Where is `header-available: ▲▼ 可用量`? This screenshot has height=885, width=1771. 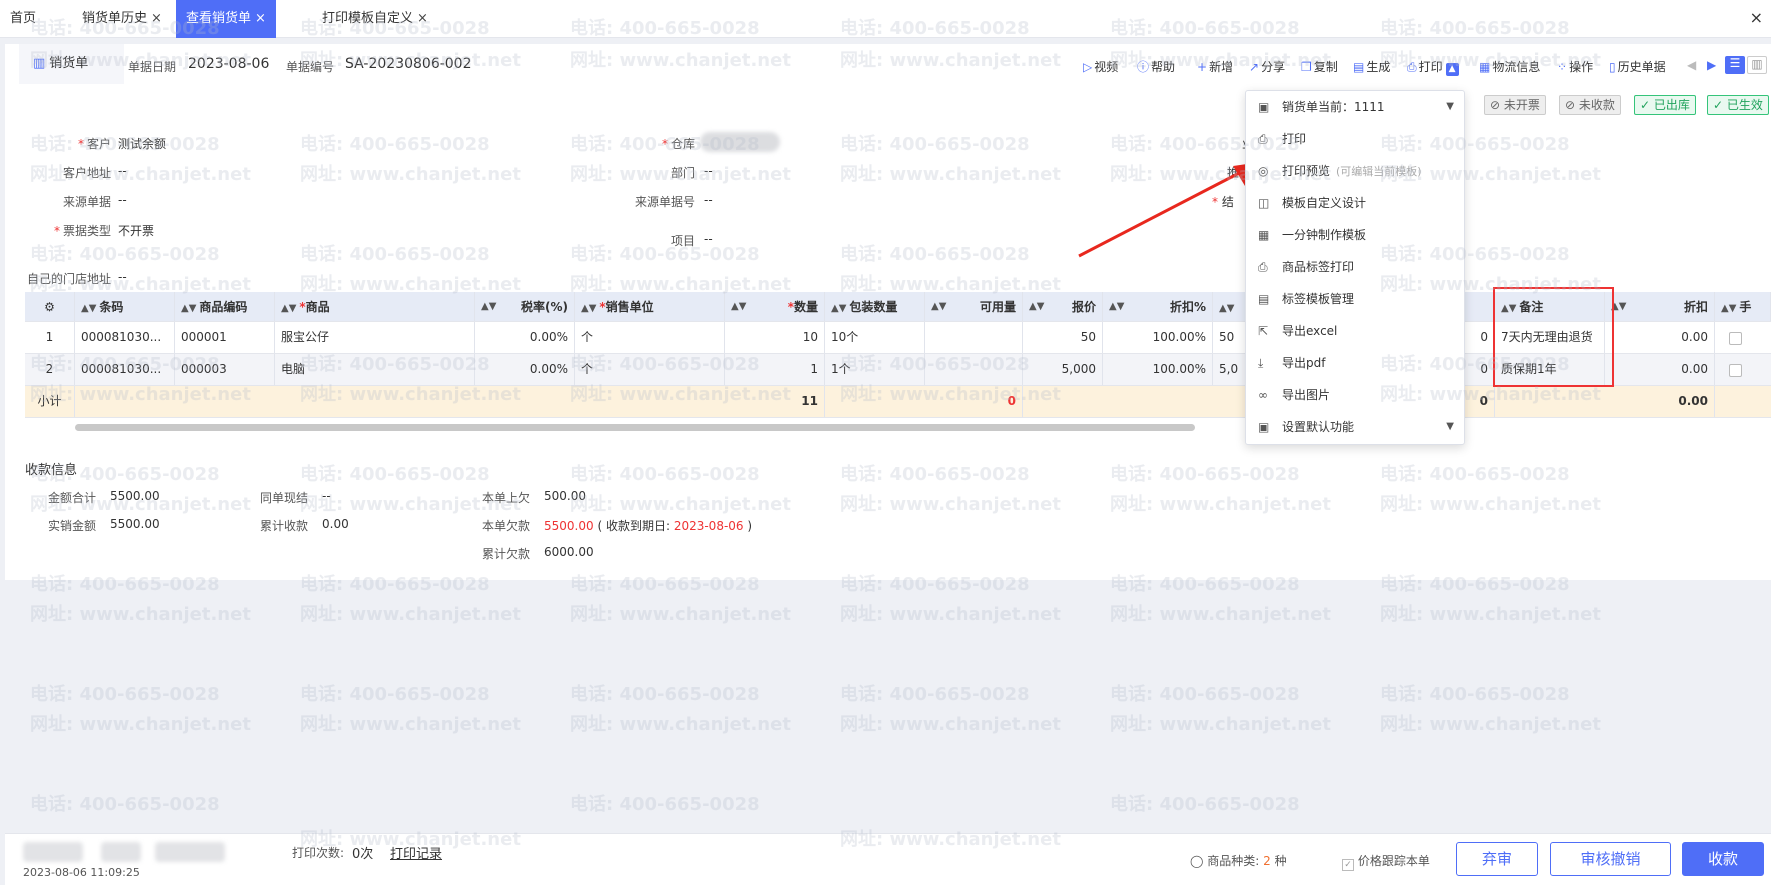
header-available: ▲▼ 可用量 is located at coordinates (974, 306).